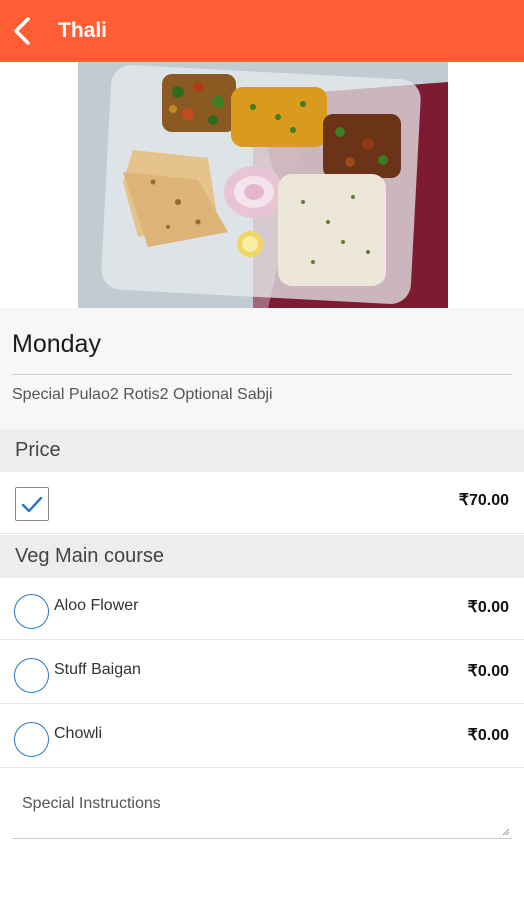  Describe the element at coordinates (56, 344) in the screenshot. I see `meal-day: Monday` at that location.